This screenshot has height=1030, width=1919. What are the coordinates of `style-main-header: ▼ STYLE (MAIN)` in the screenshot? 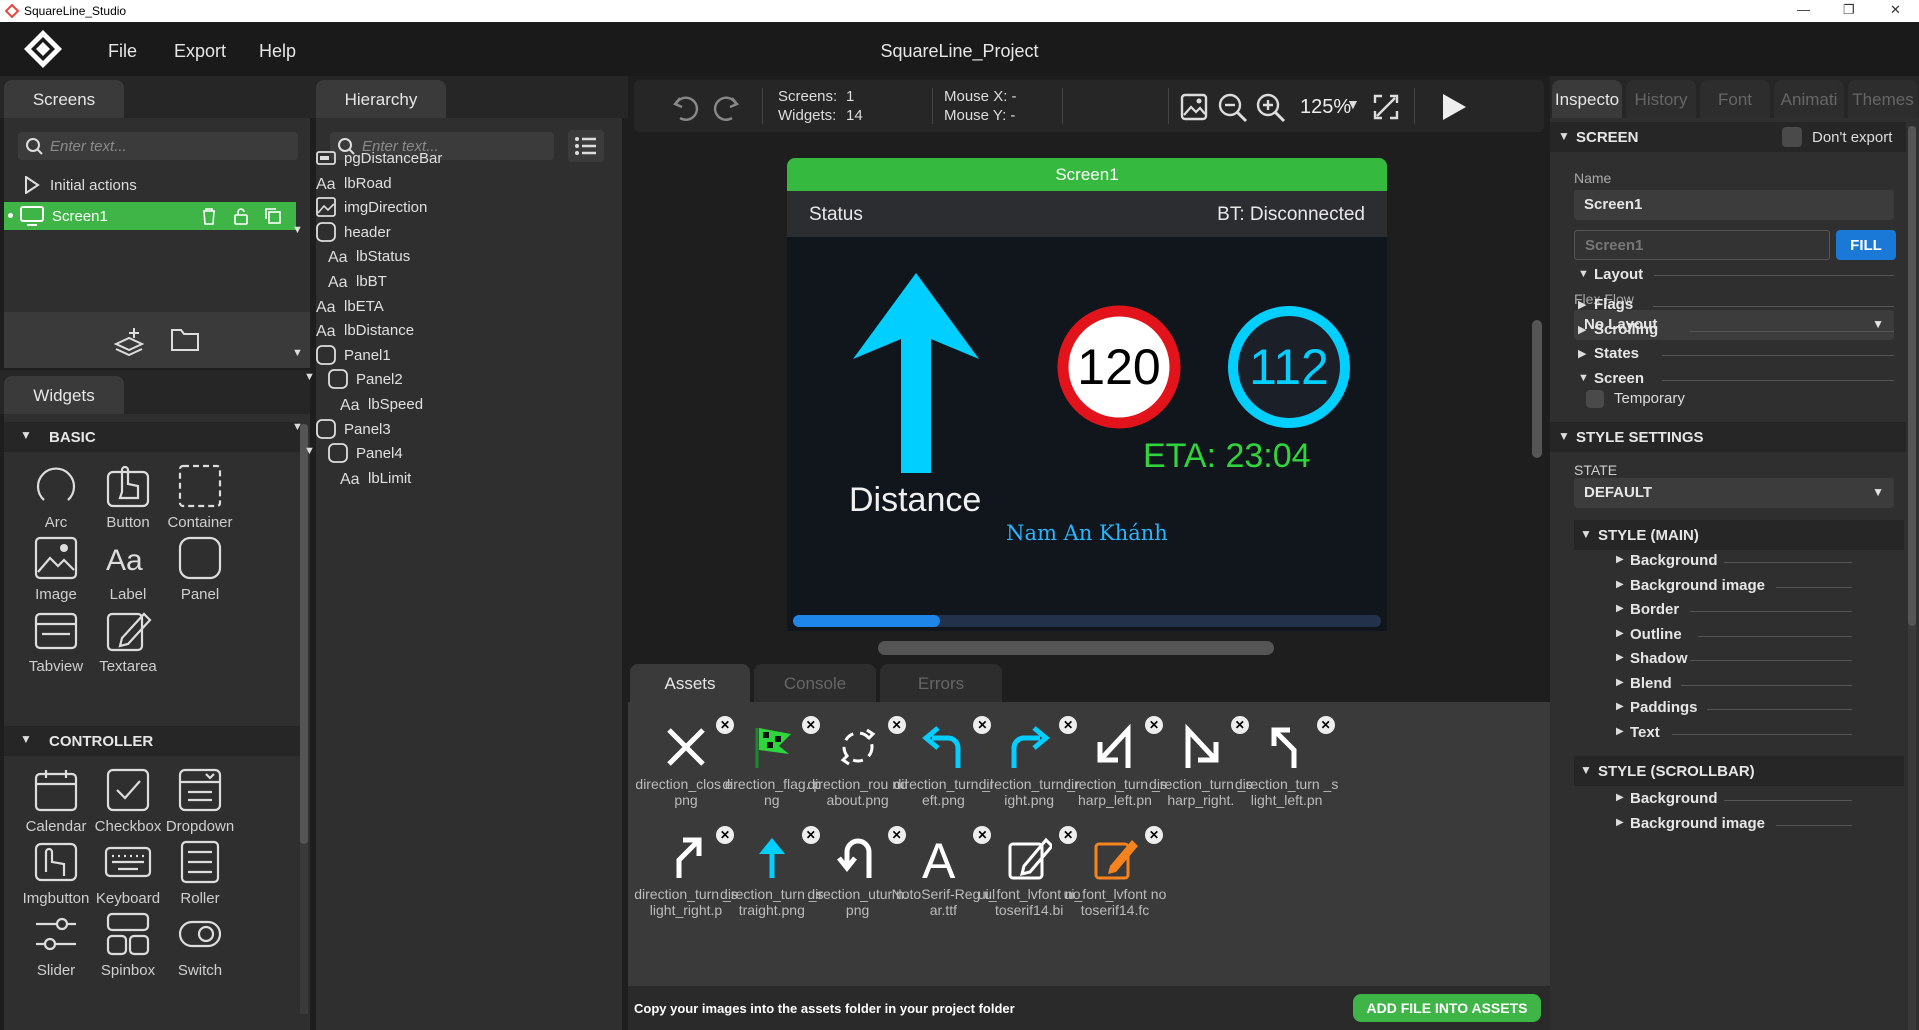 It's located at (1739, 535).